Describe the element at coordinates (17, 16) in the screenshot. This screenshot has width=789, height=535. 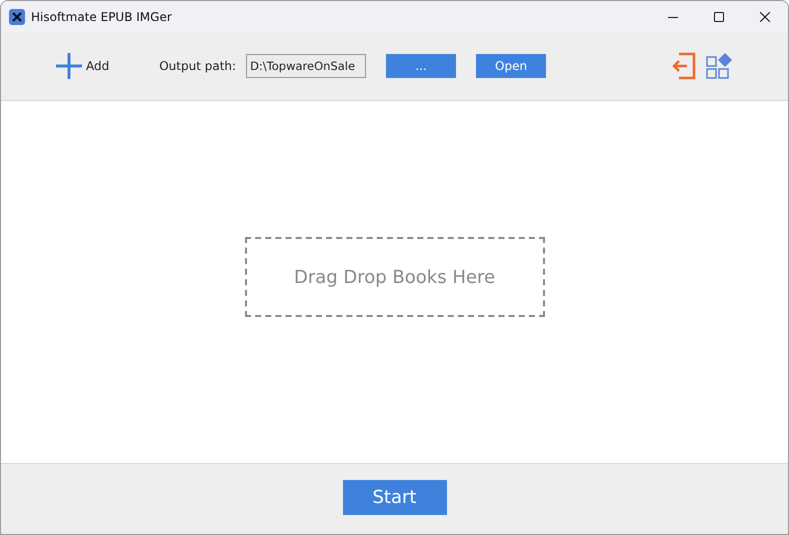
I see `app-icon` at that location.